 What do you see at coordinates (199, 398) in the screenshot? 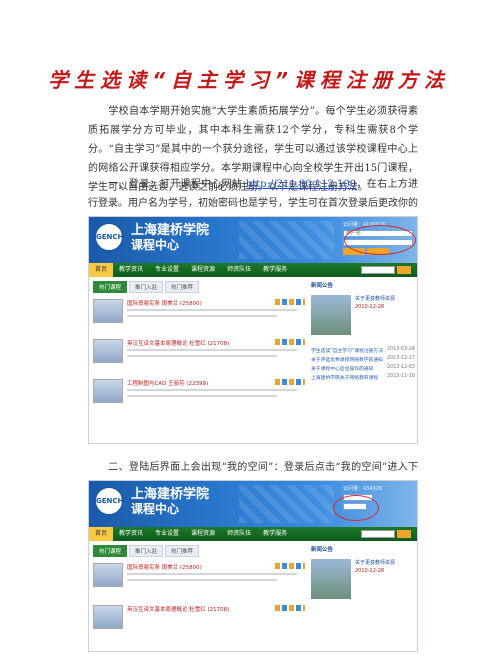
I see `course-item: 工程制图与CAD 王丽芬 (22399)` at bounding box center [199, 398].